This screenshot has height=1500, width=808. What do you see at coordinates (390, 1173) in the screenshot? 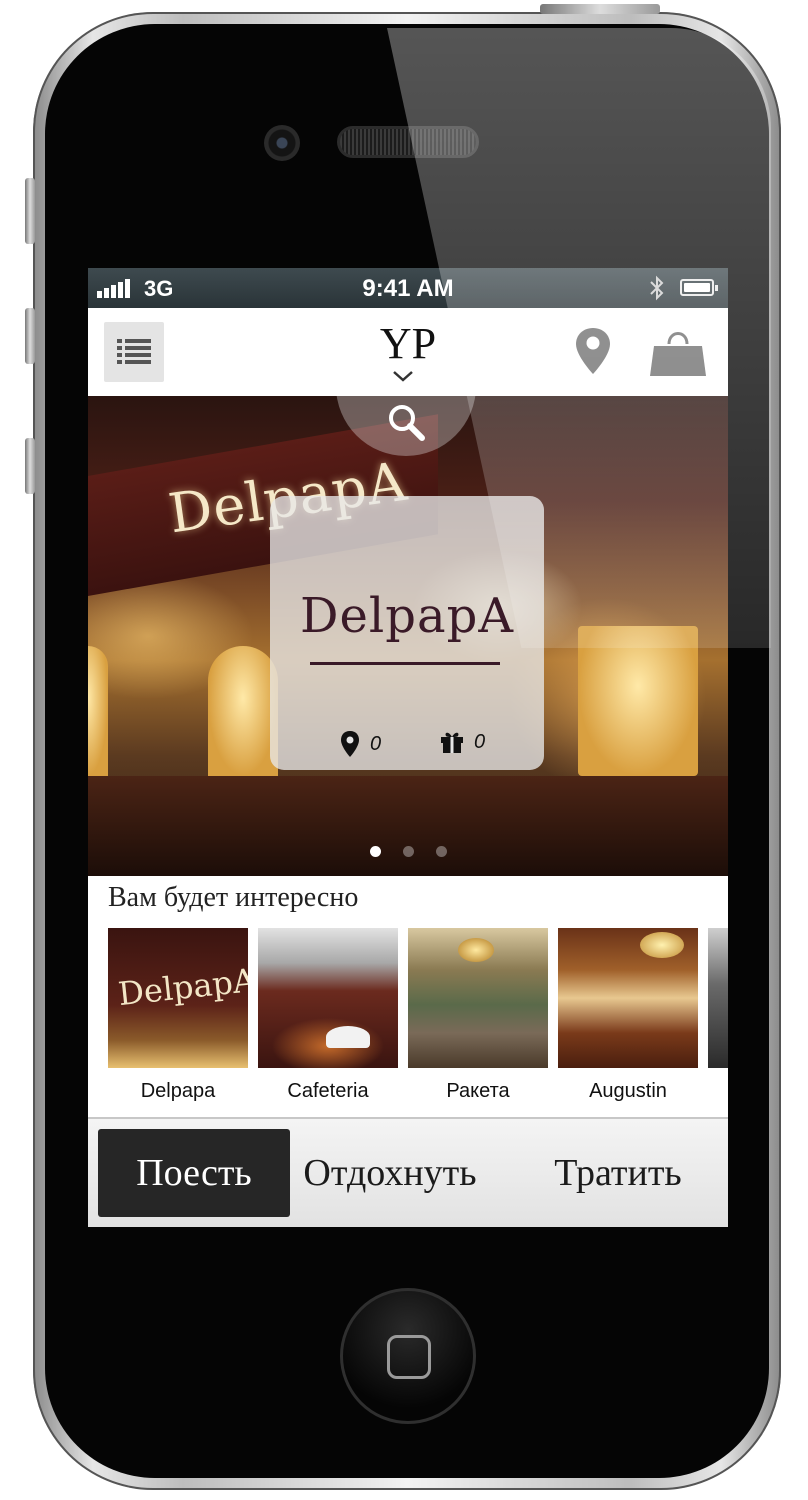
I see `tab-relax: Отдохнуть` at bounding box center [390, 1173].